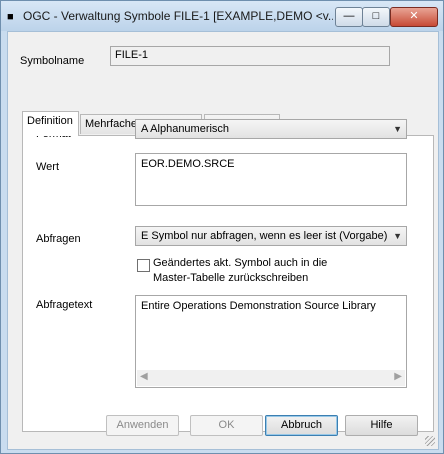 This screenshot has width=444, height=454. I want to click on wert-label: Wert, so click(48, 167).